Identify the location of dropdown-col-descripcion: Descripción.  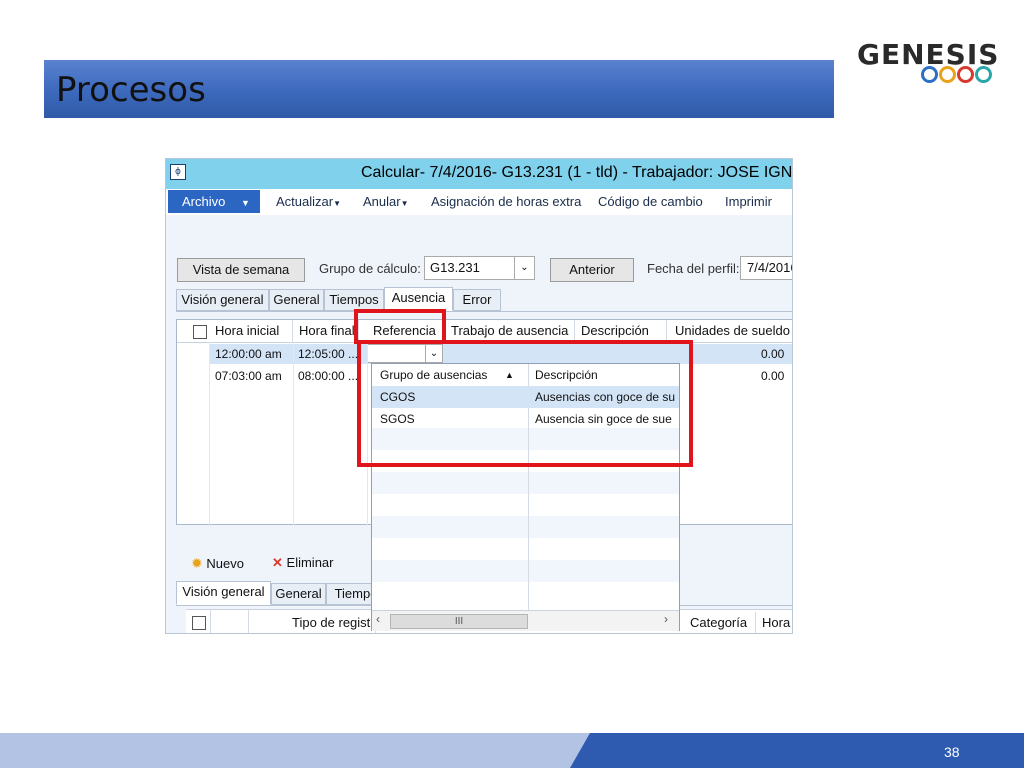
(566, 375).